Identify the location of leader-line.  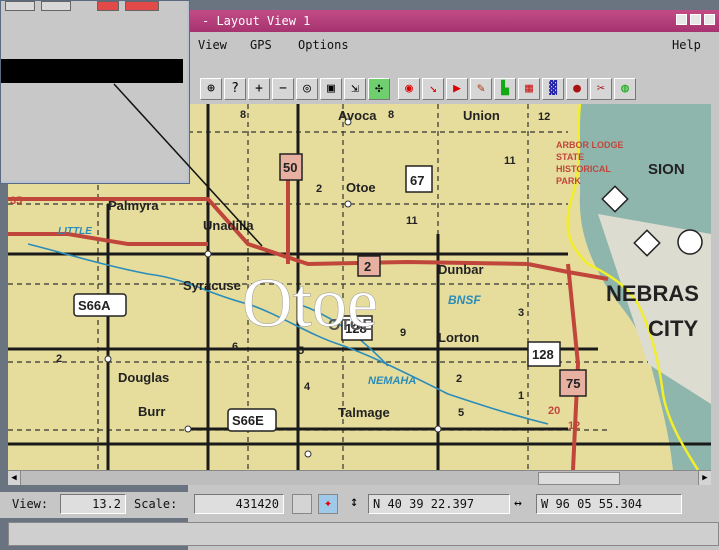
(188, 165).